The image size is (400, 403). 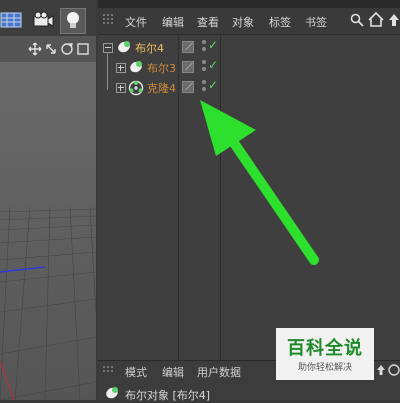 I want to click on light-button, so click(x=73, y=21).